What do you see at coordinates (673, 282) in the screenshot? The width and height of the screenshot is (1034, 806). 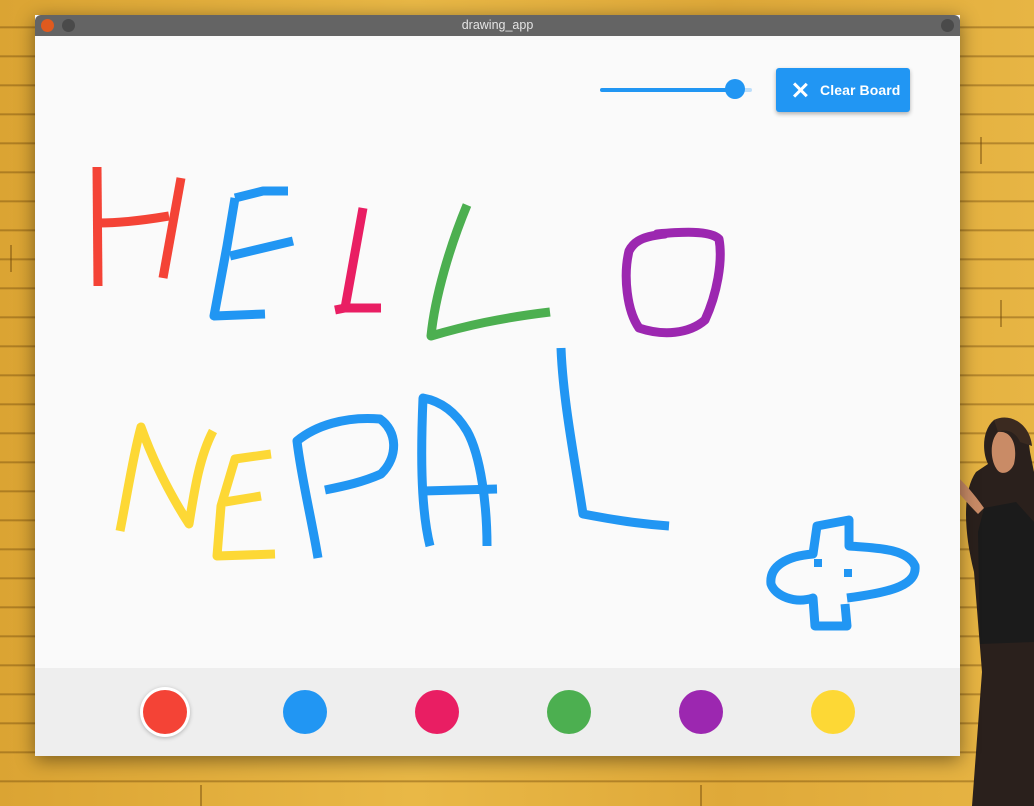 I see `stroke-letter-o` at bounding box center [673, 282].